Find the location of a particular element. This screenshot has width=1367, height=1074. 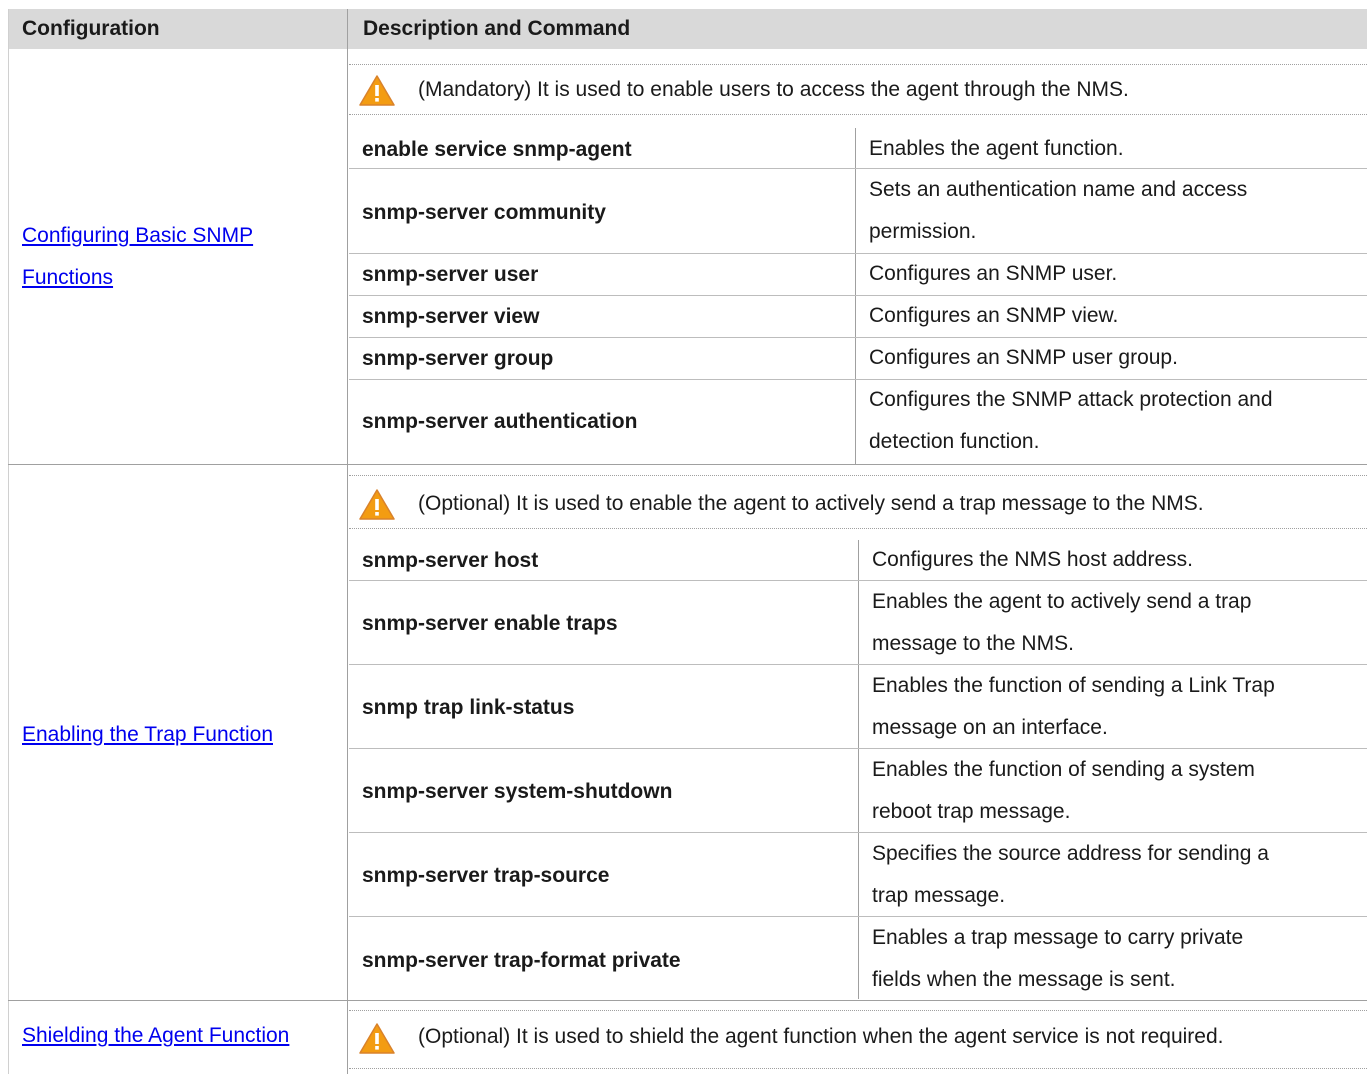

config-link-trap-function: Enabling the Trap Function is located at coordinates (147, 735).